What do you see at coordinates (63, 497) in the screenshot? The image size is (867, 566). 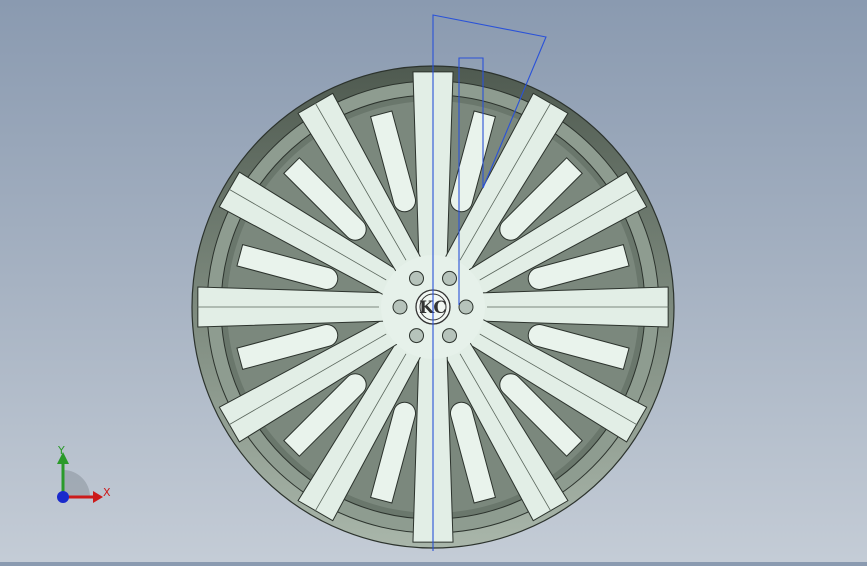 I see `triad-z-axis` at bounding box center [63, 497].